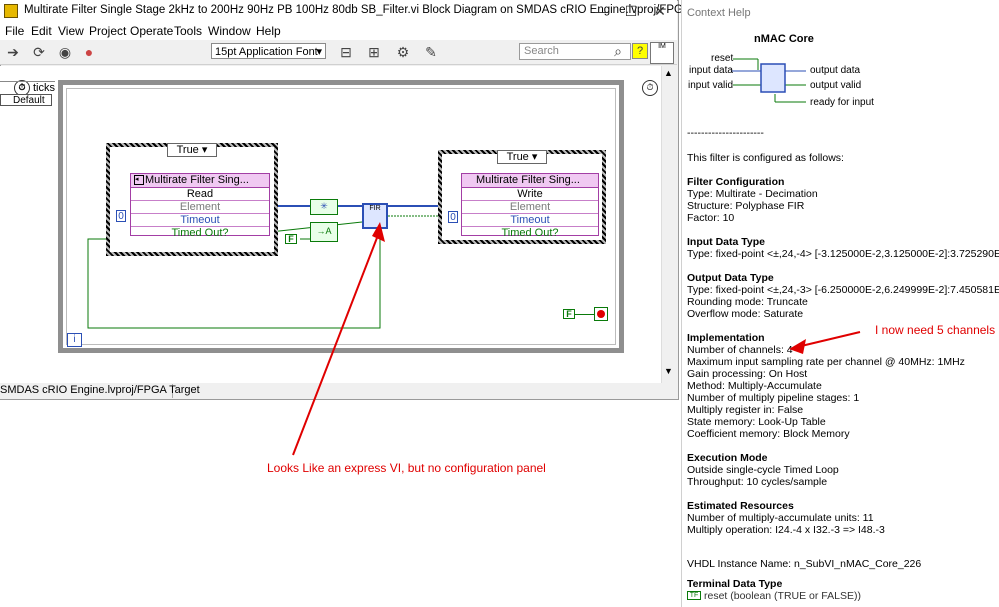 The width and height of the screenshot is (999, 607). What do you see at coordinates (336, 342) in the screenshot?
I see `arrow-express-vi` at bounding box center [336, 342].